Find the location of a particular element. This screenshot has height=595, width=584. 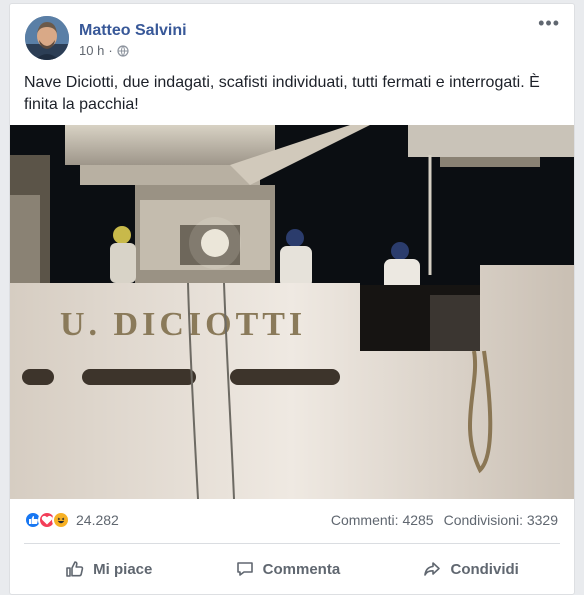

avatar-photo is located at coordinates (47, 38).